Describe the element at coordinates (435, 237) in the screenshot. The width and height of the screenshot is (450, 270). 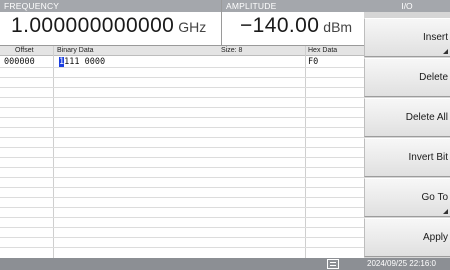
I see `apply-button-label: Apply` at that location.